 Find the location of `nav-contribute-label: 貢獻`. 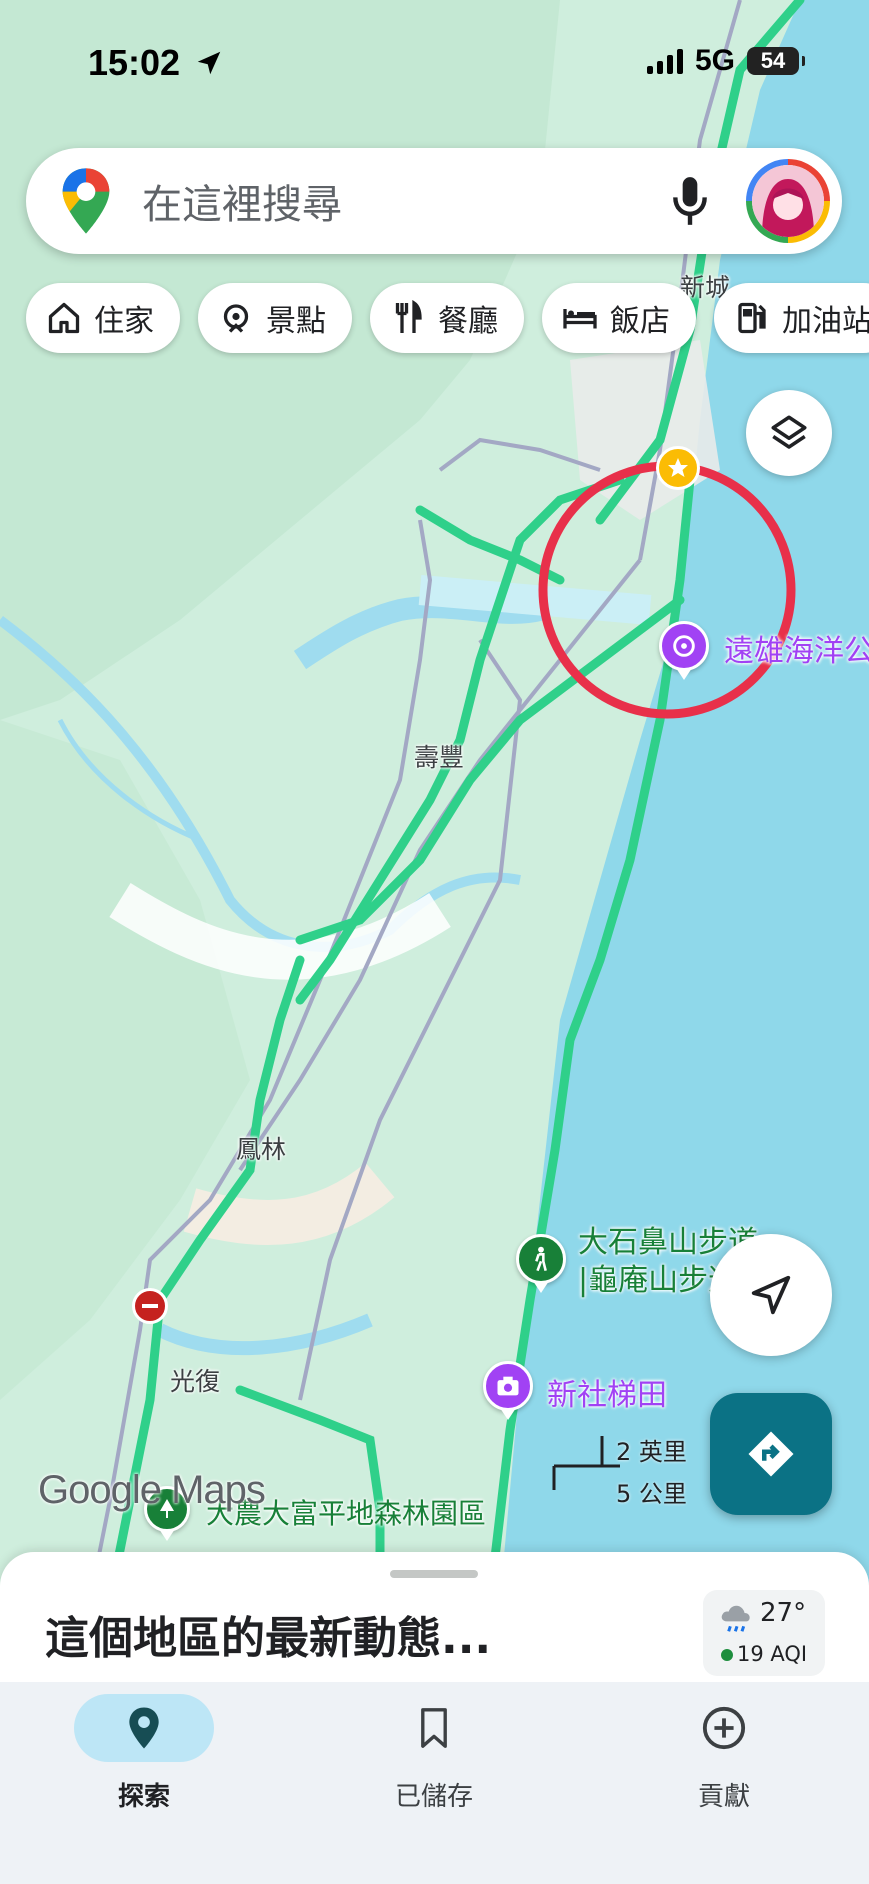

nav-contribute-label: 貢獻 is located at coordinates (723, 1797).